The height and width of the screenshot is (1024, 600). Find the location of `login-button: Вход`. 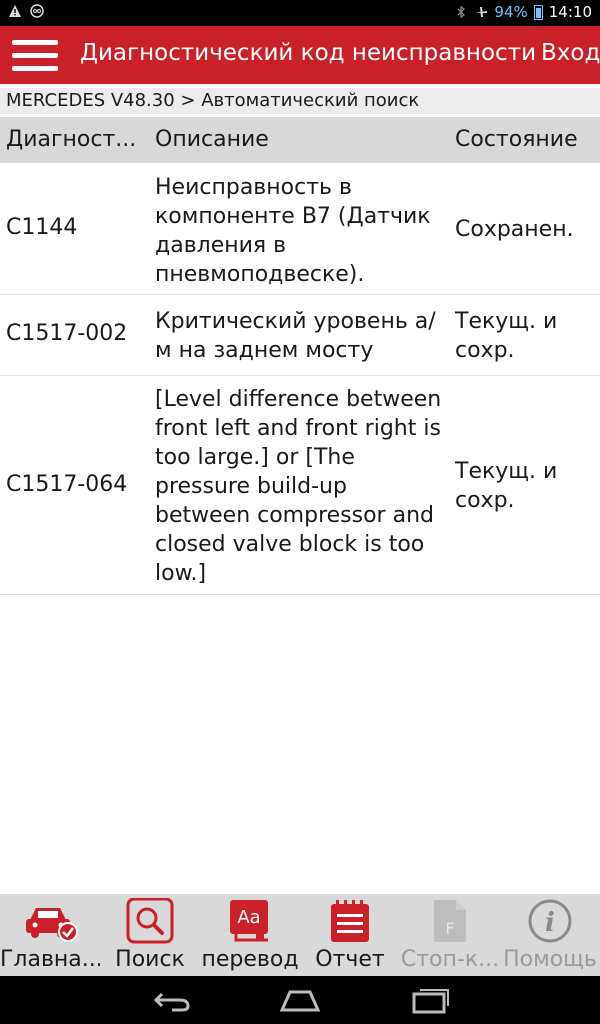

login-button: Вход is located at coordinates (570, 53).